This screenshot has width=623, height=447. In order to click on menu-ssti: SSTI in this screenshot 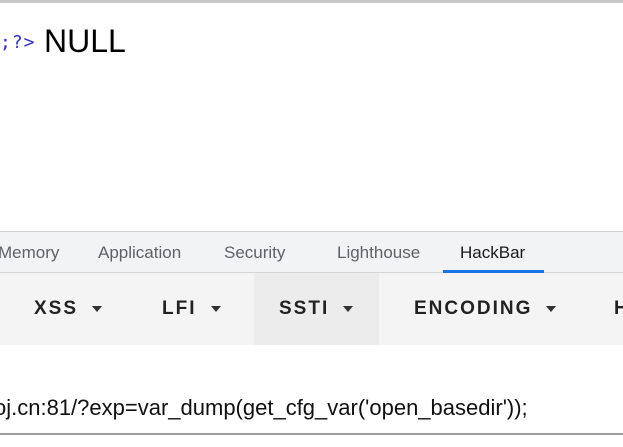, I will do `click(317, 309)`.